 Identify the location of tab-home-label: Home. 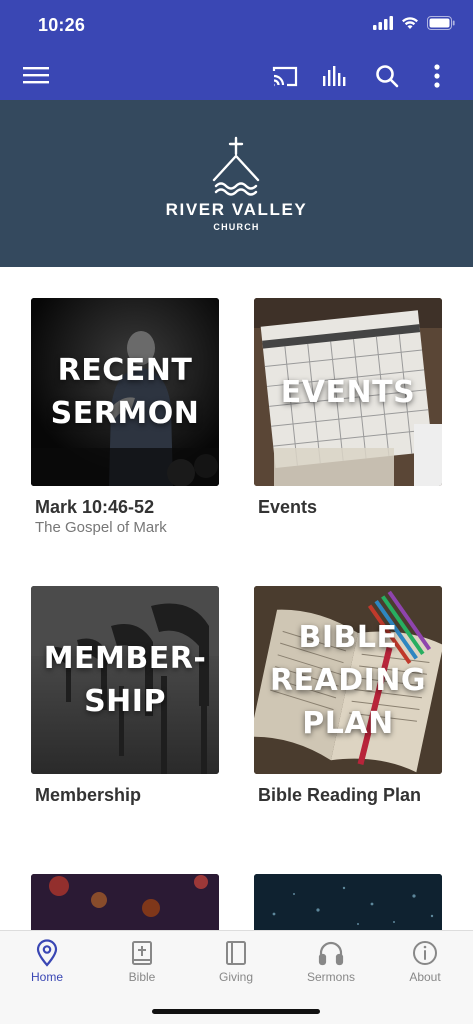
(46, 977).